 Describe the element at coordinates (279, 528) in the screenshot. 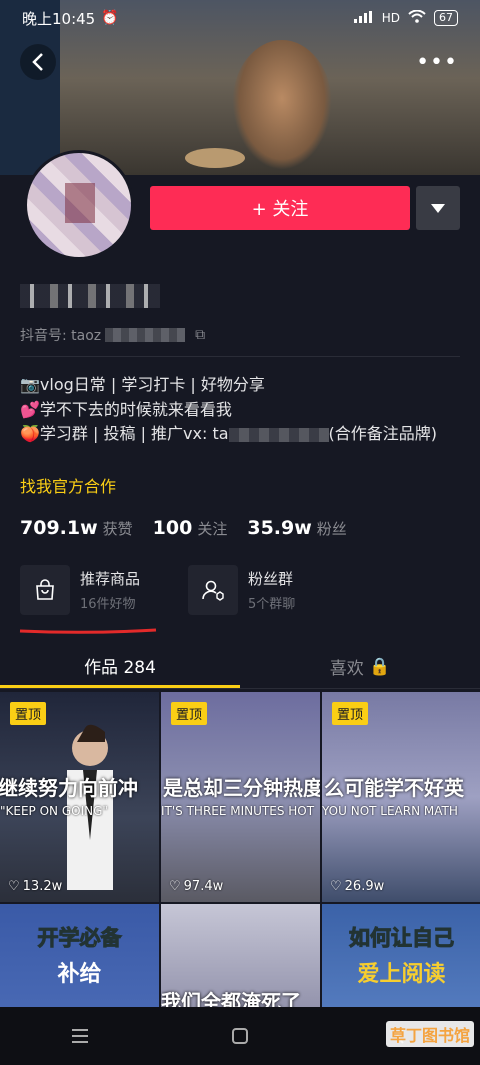

I see `stat-number: 35.9w` at that location.